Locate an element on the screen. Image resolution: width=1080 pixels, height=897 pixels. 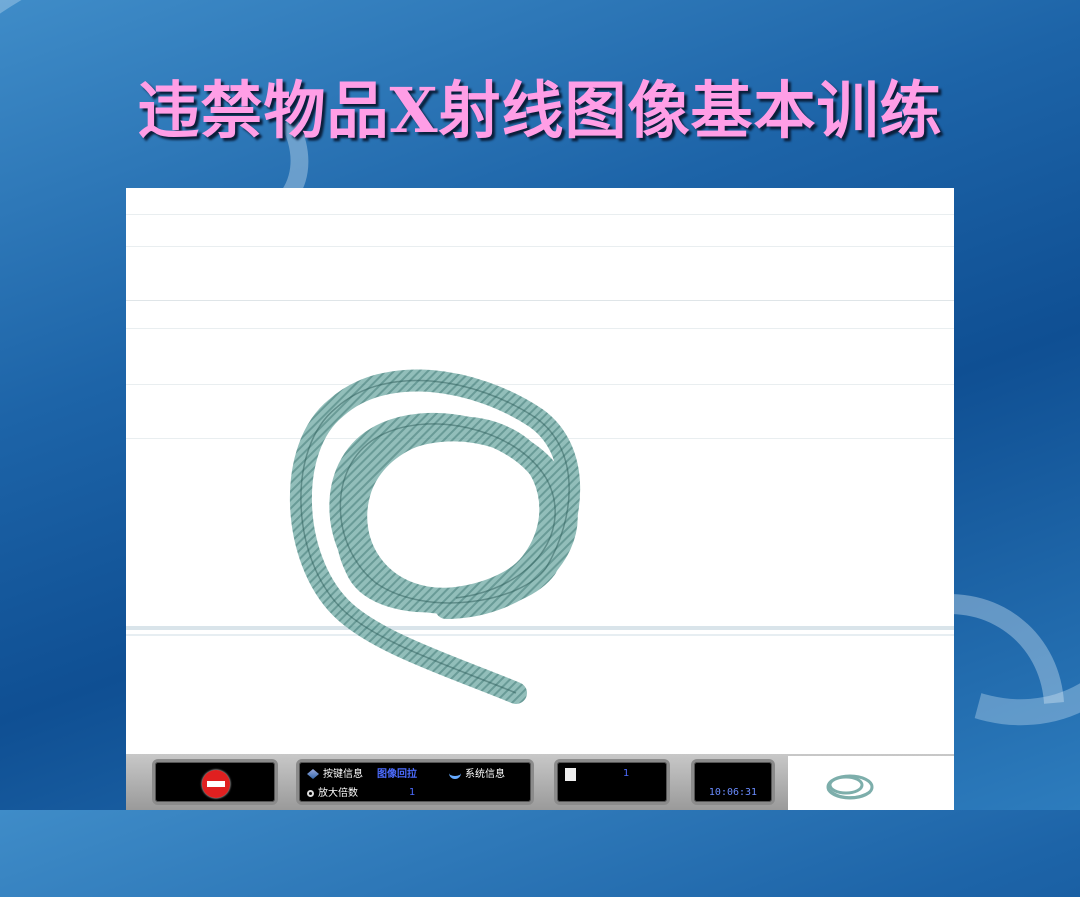
clock: 10:06:31 is located at coordinates (733, 792).